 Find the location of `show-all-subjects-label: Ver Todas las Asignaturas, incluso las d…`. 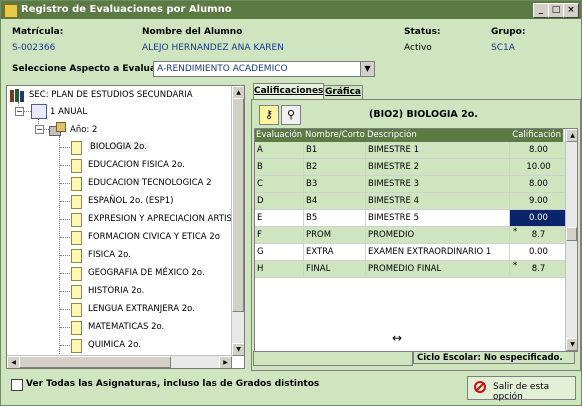

show-all-subjects-label: Ver Todas las Asignaturas, incluso las d… is located at coordinates (172, 384).